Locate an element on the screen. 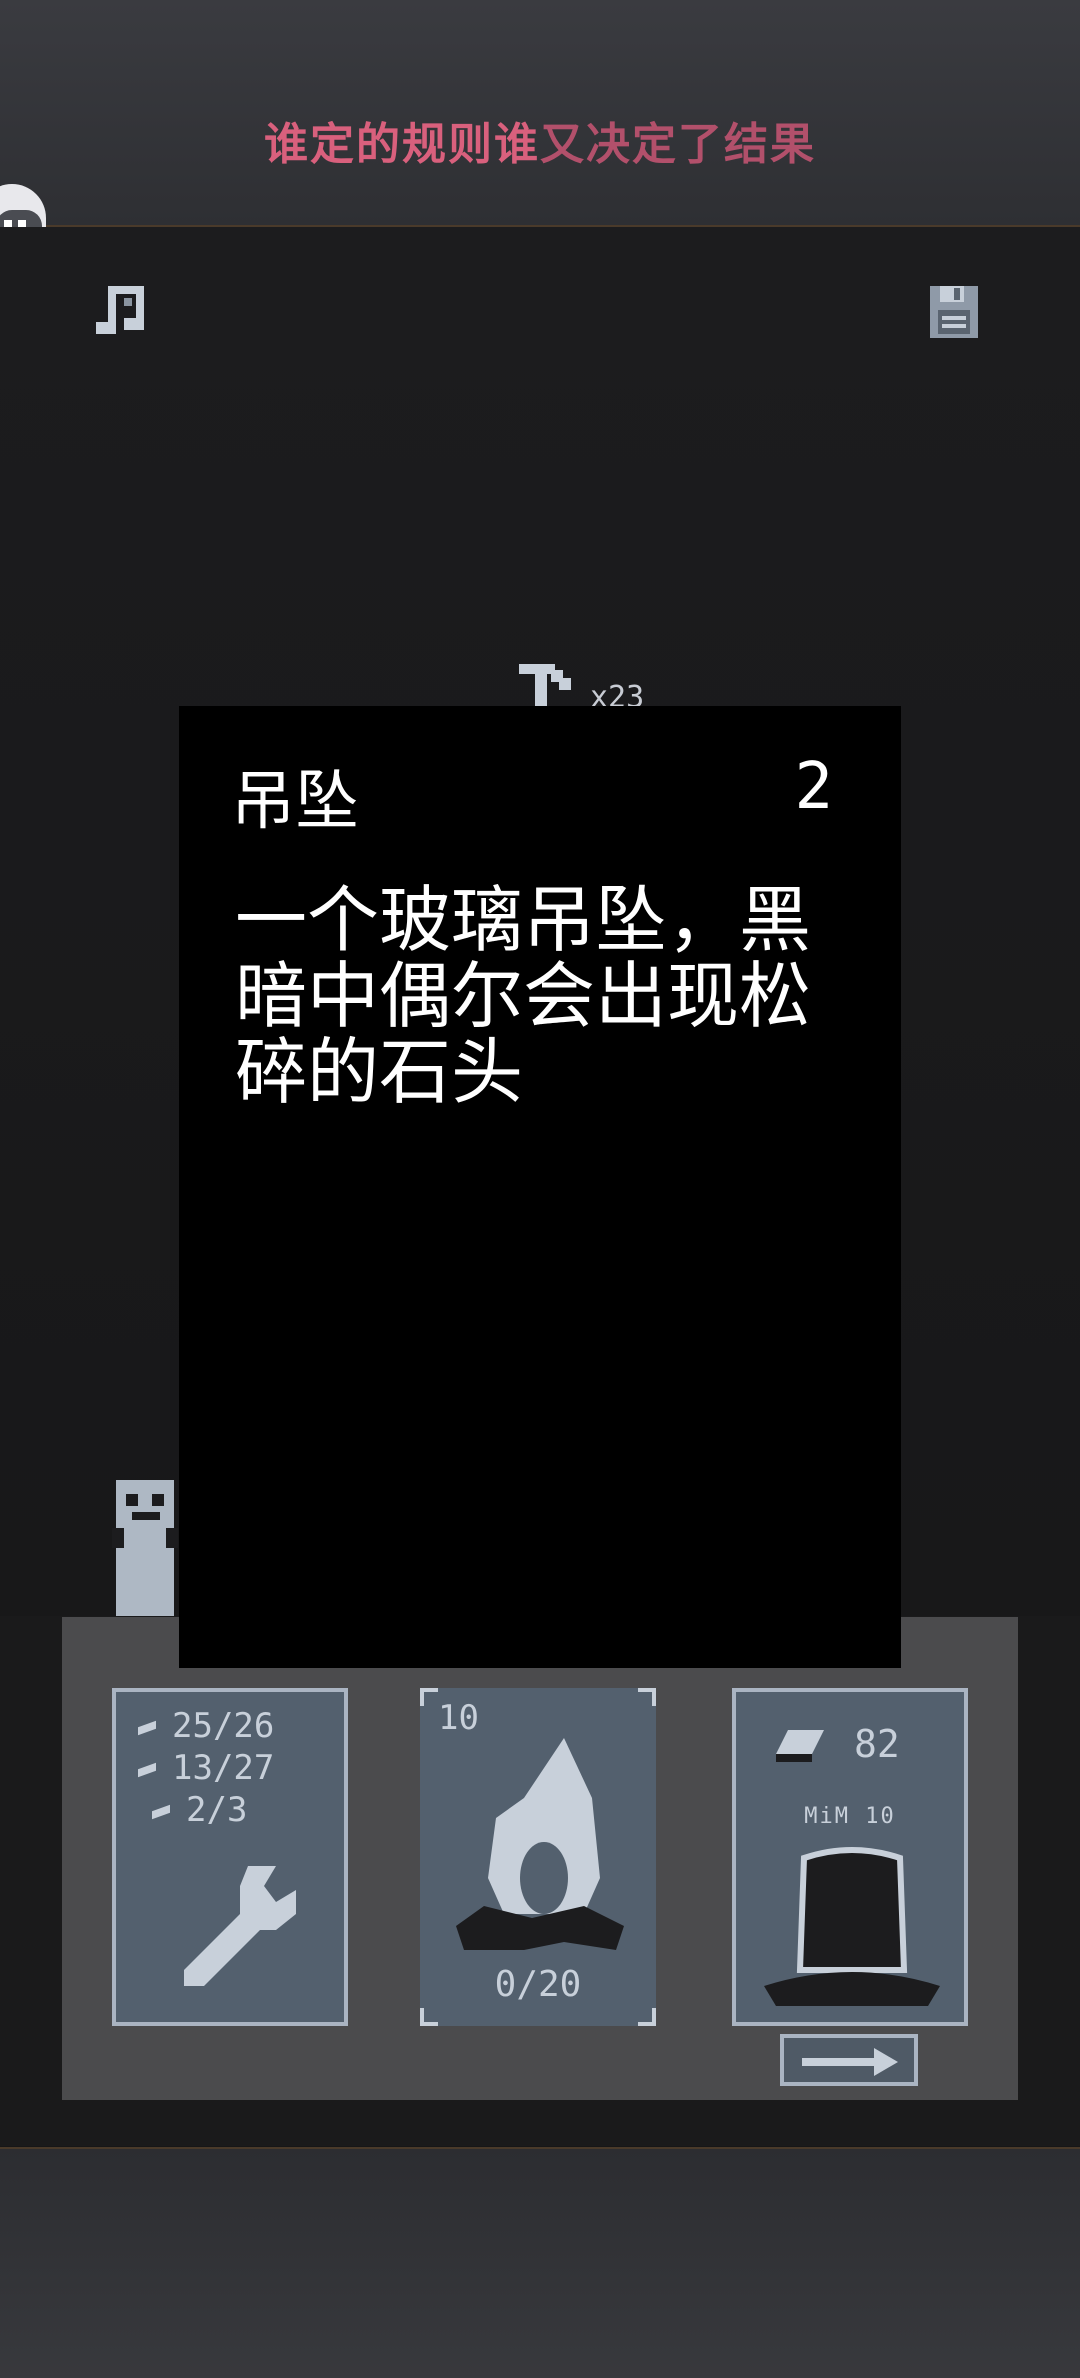 This screenshot has width=1080, height=2378. marquee-banner: 谁定的规则谁又决定了结果 is located at coordinates (540, 140).